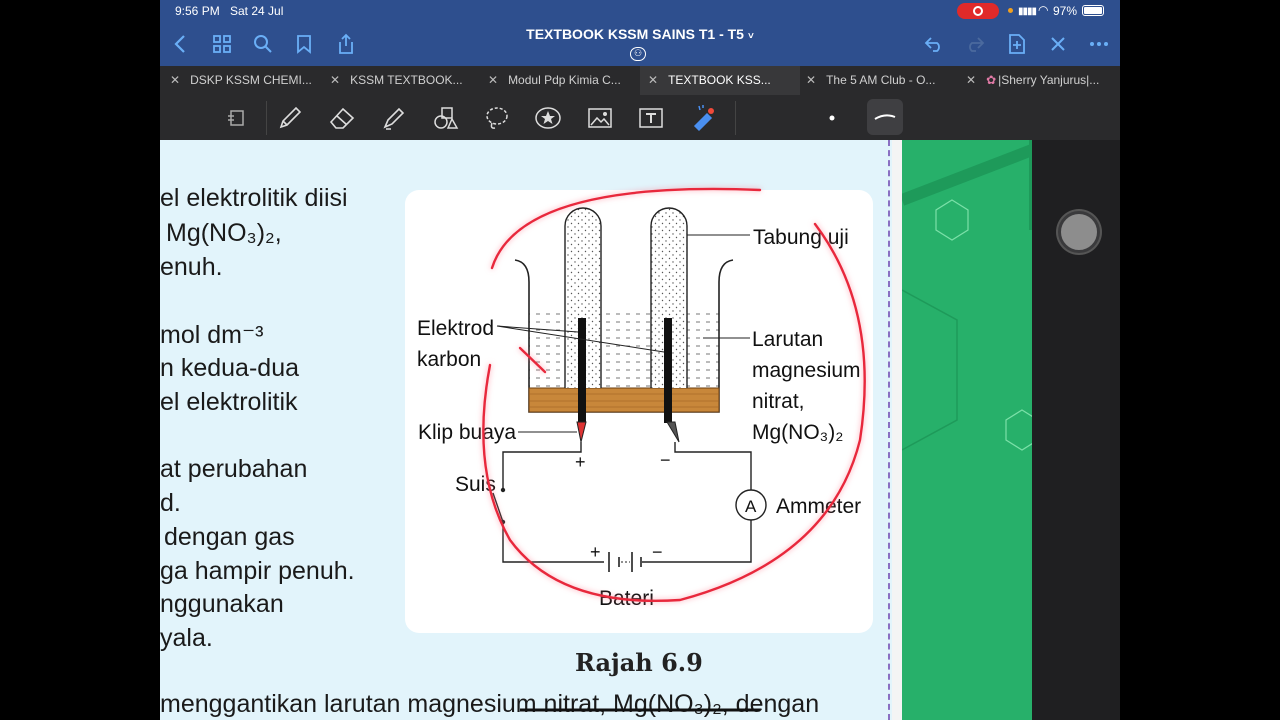 This screenshot has height=720, width=1280. I want to click on highlighter-icon, so click(394, 118).